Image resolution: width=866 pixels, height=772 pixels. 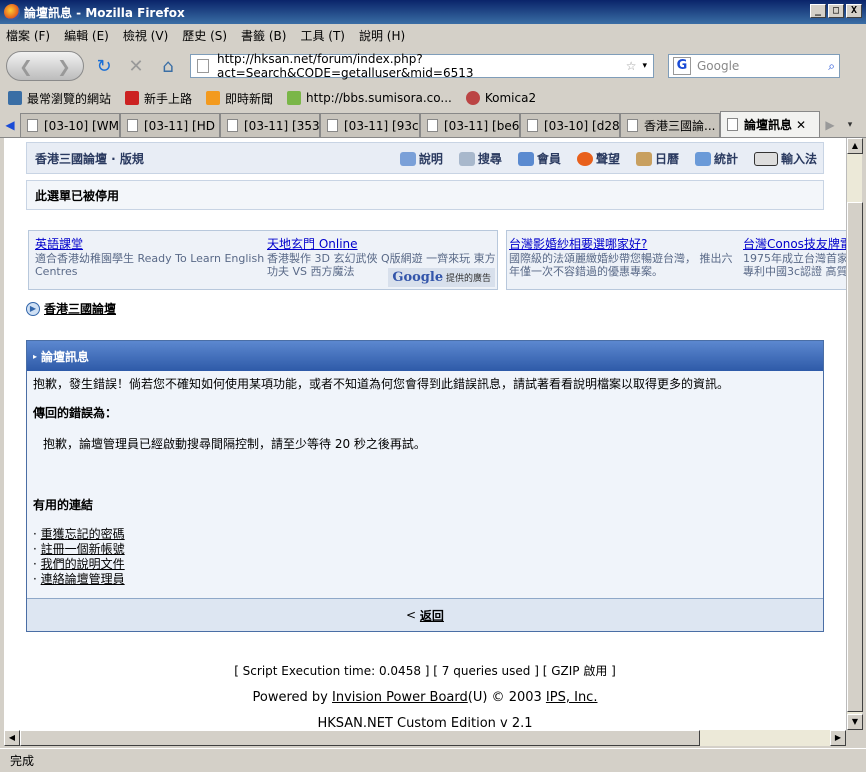 I want to click on ad-title: 台灣Conos技友牌電, so click(x=794, y=243).